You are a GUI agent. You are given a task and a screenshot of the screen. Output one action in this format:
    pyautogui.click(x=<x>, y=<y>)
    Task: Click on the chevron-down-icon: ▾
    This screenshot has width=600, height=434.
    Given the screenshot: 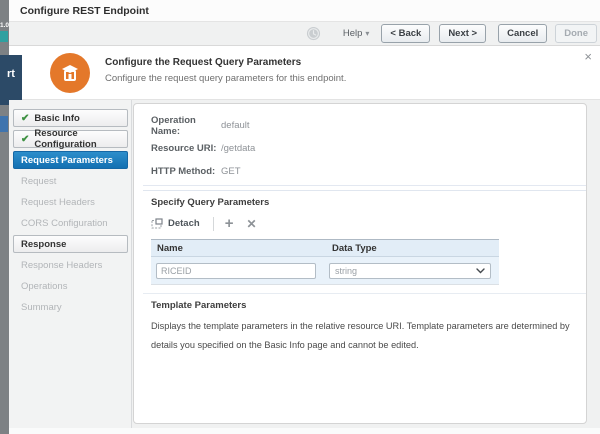 What is the action you would take?
    pyautogui.click(x=367, y=33)
    